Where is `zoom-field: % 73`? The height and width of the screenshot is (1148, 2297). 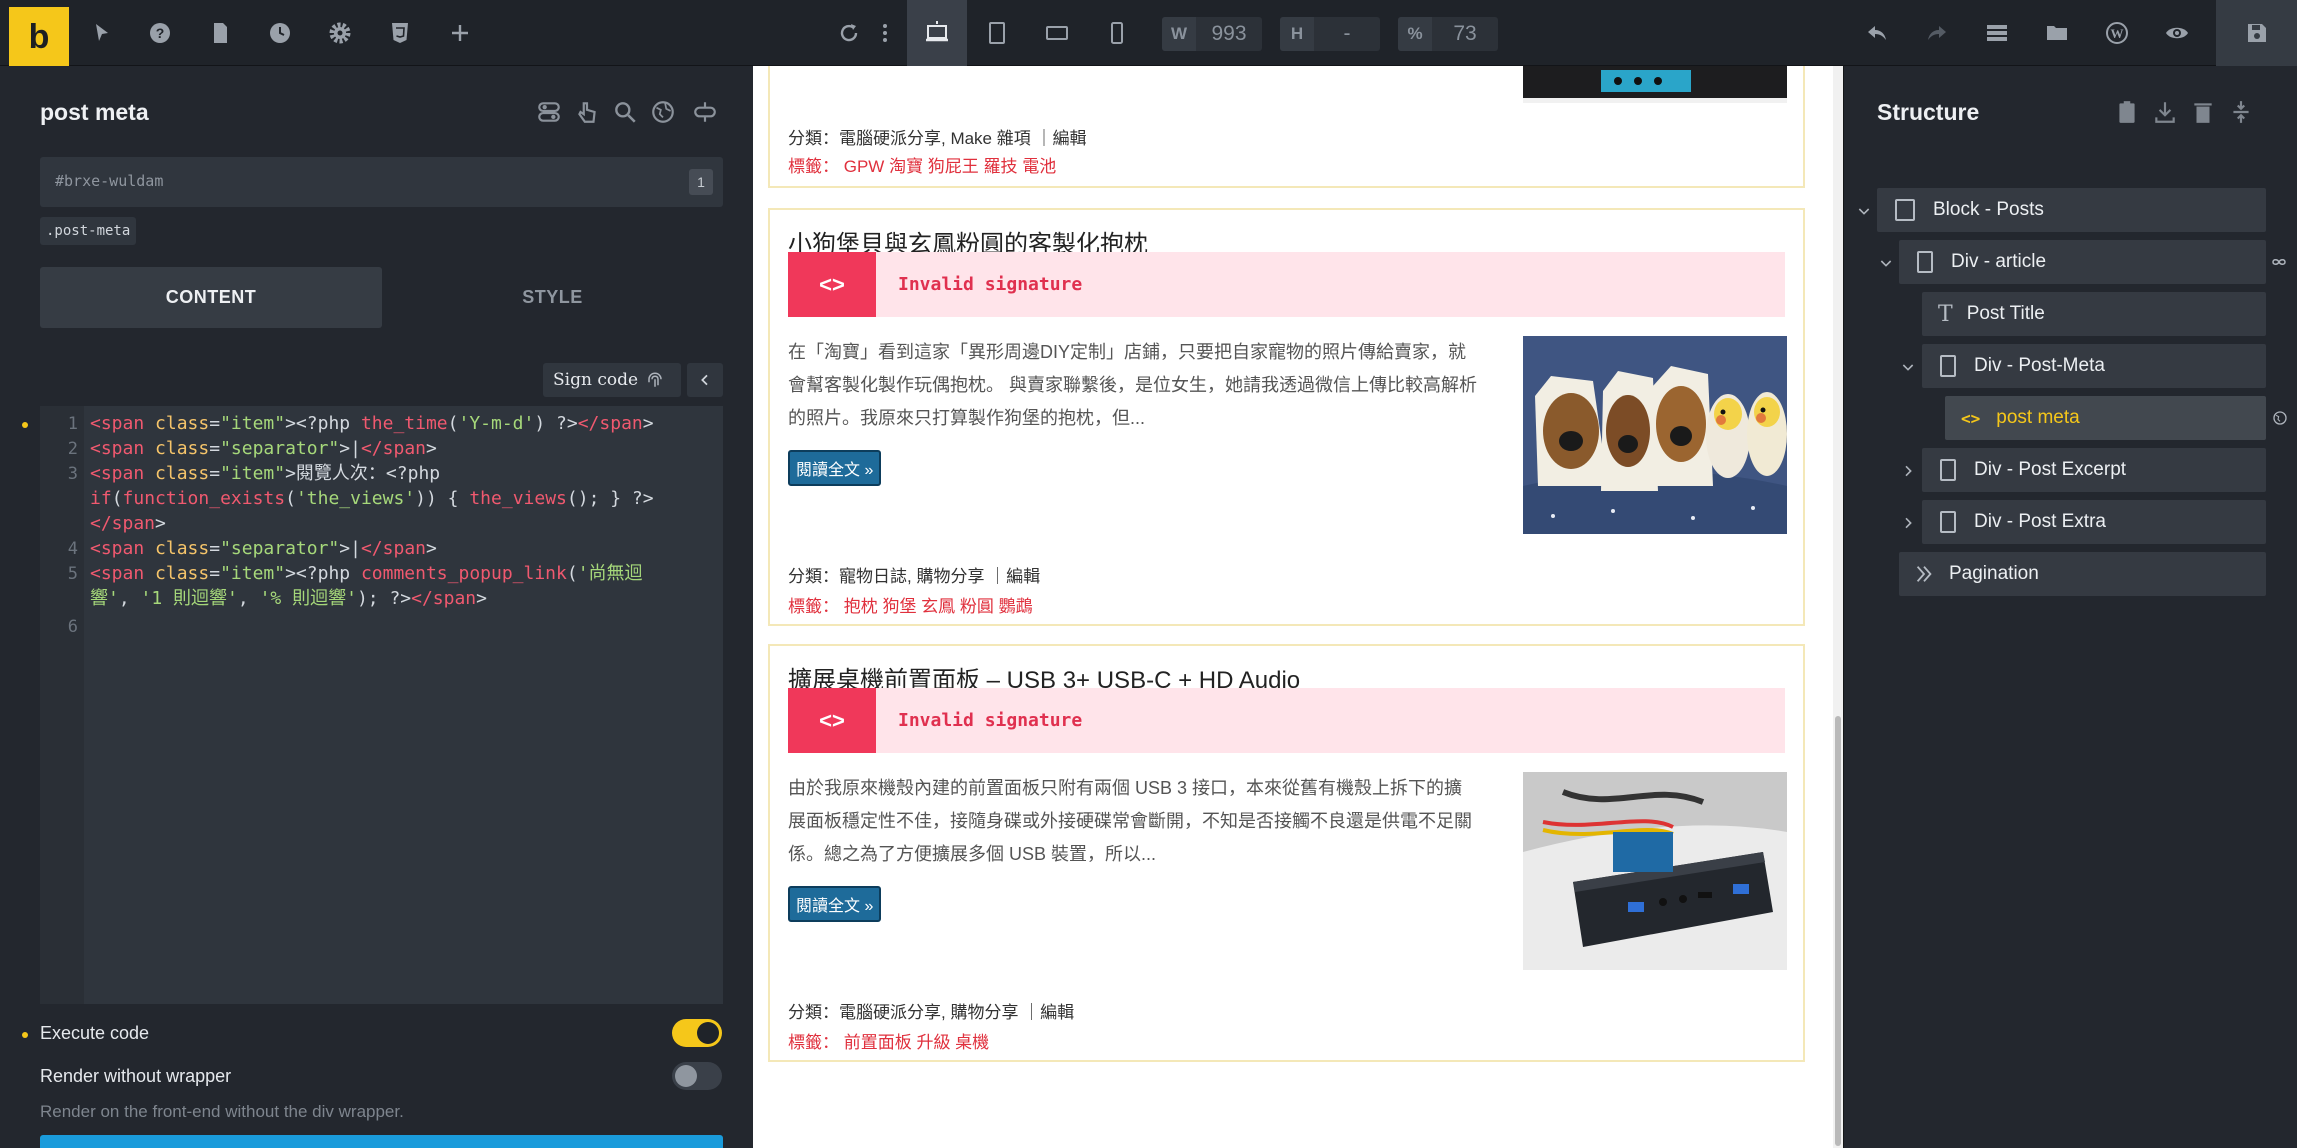 zoom-field: % 73 is located at coordinates (1448, 34).